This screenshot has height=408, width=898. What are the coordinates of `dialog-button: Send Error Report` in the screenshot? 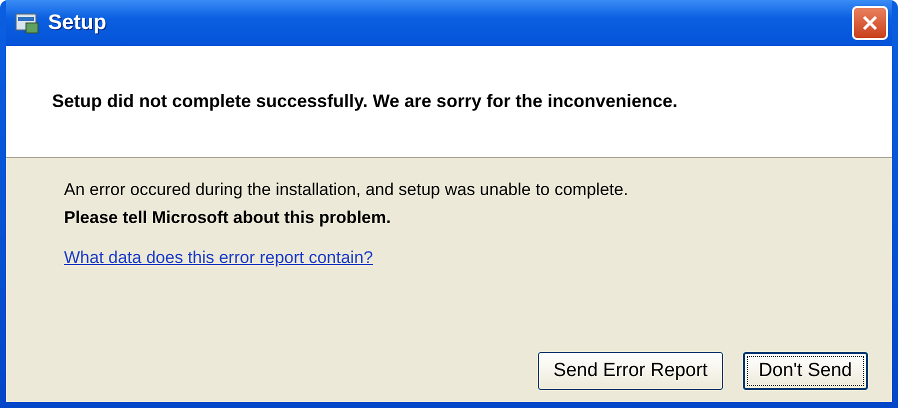 It's located at (630, 371).